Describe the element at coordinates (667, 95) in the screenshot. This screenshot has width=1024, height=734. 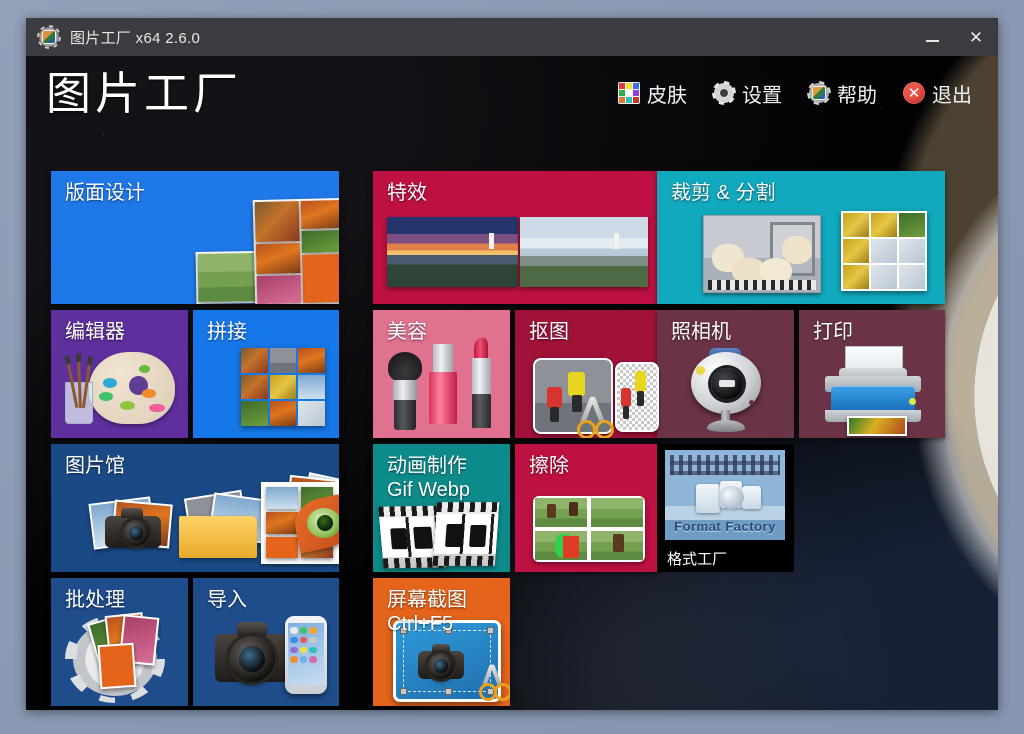
I see `menu-item-skin-label: 皮肤` at that location.